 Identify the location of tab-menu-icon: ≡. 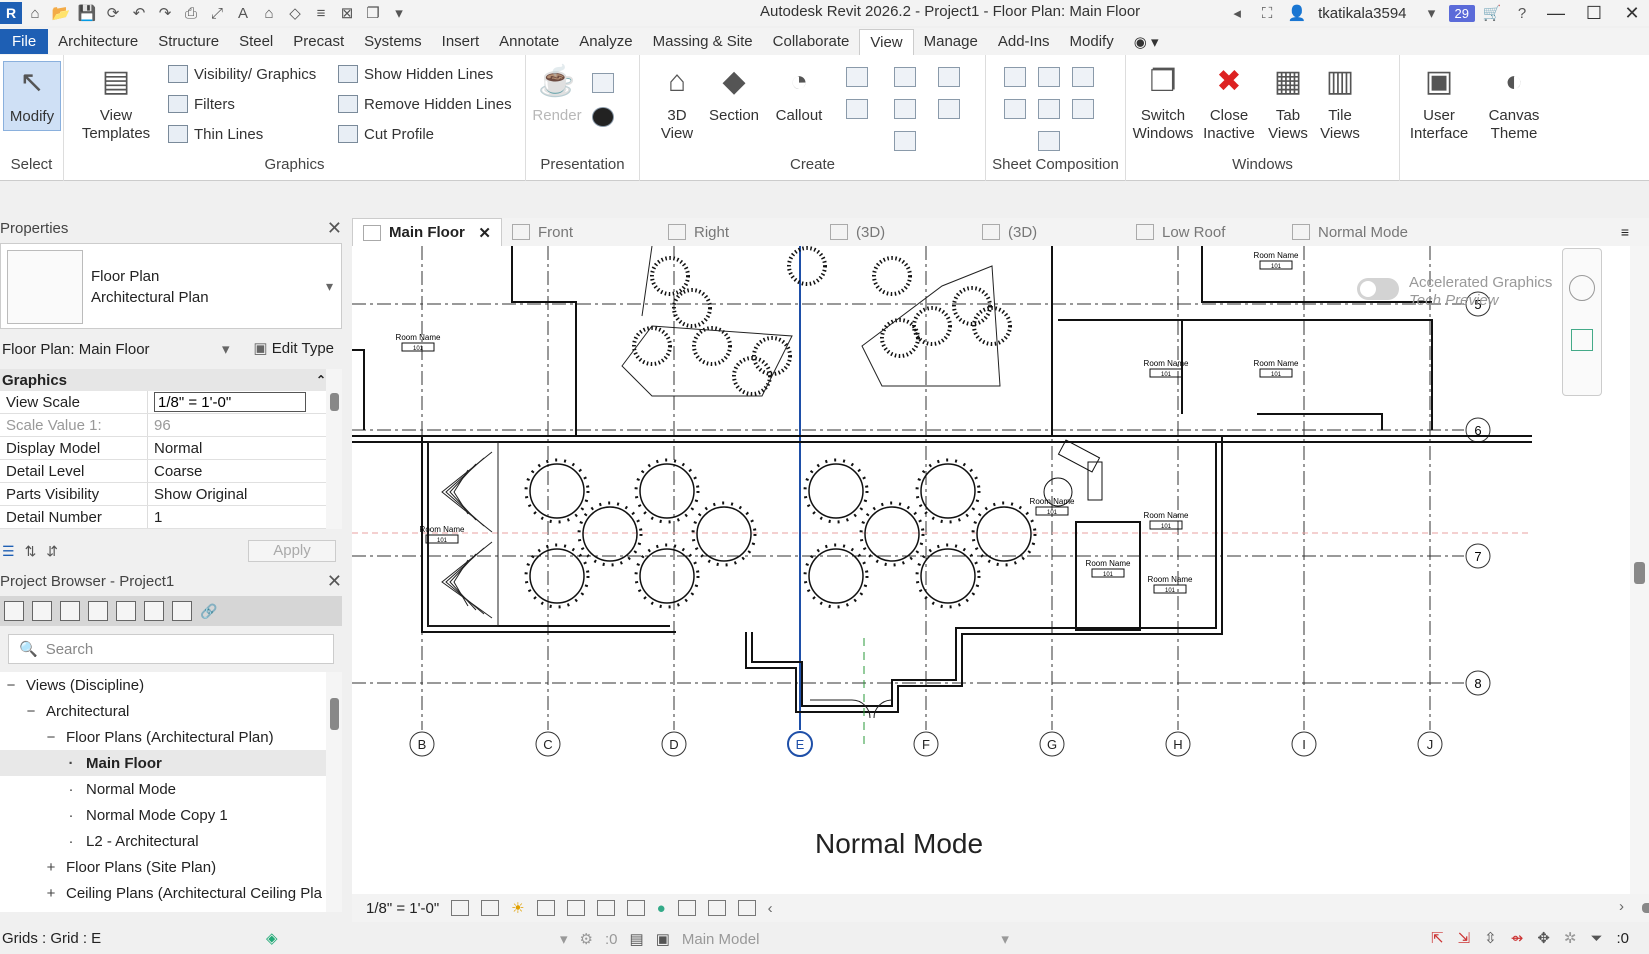
(1635, 232).